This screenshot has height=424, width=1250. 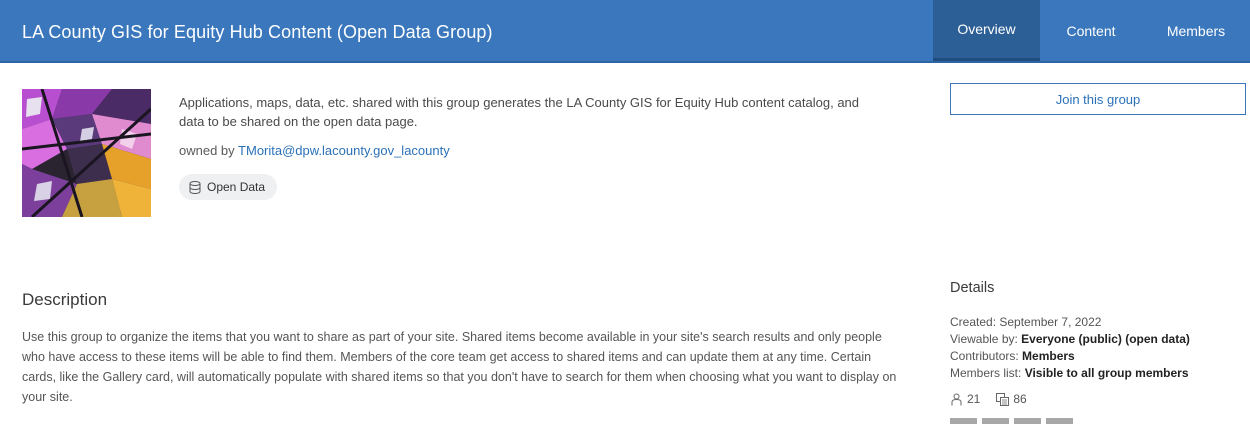 What do you see at coordinates (974, 399) in the screenshot?
I see `member-count-value: 21` at bounding box center [974, 399].